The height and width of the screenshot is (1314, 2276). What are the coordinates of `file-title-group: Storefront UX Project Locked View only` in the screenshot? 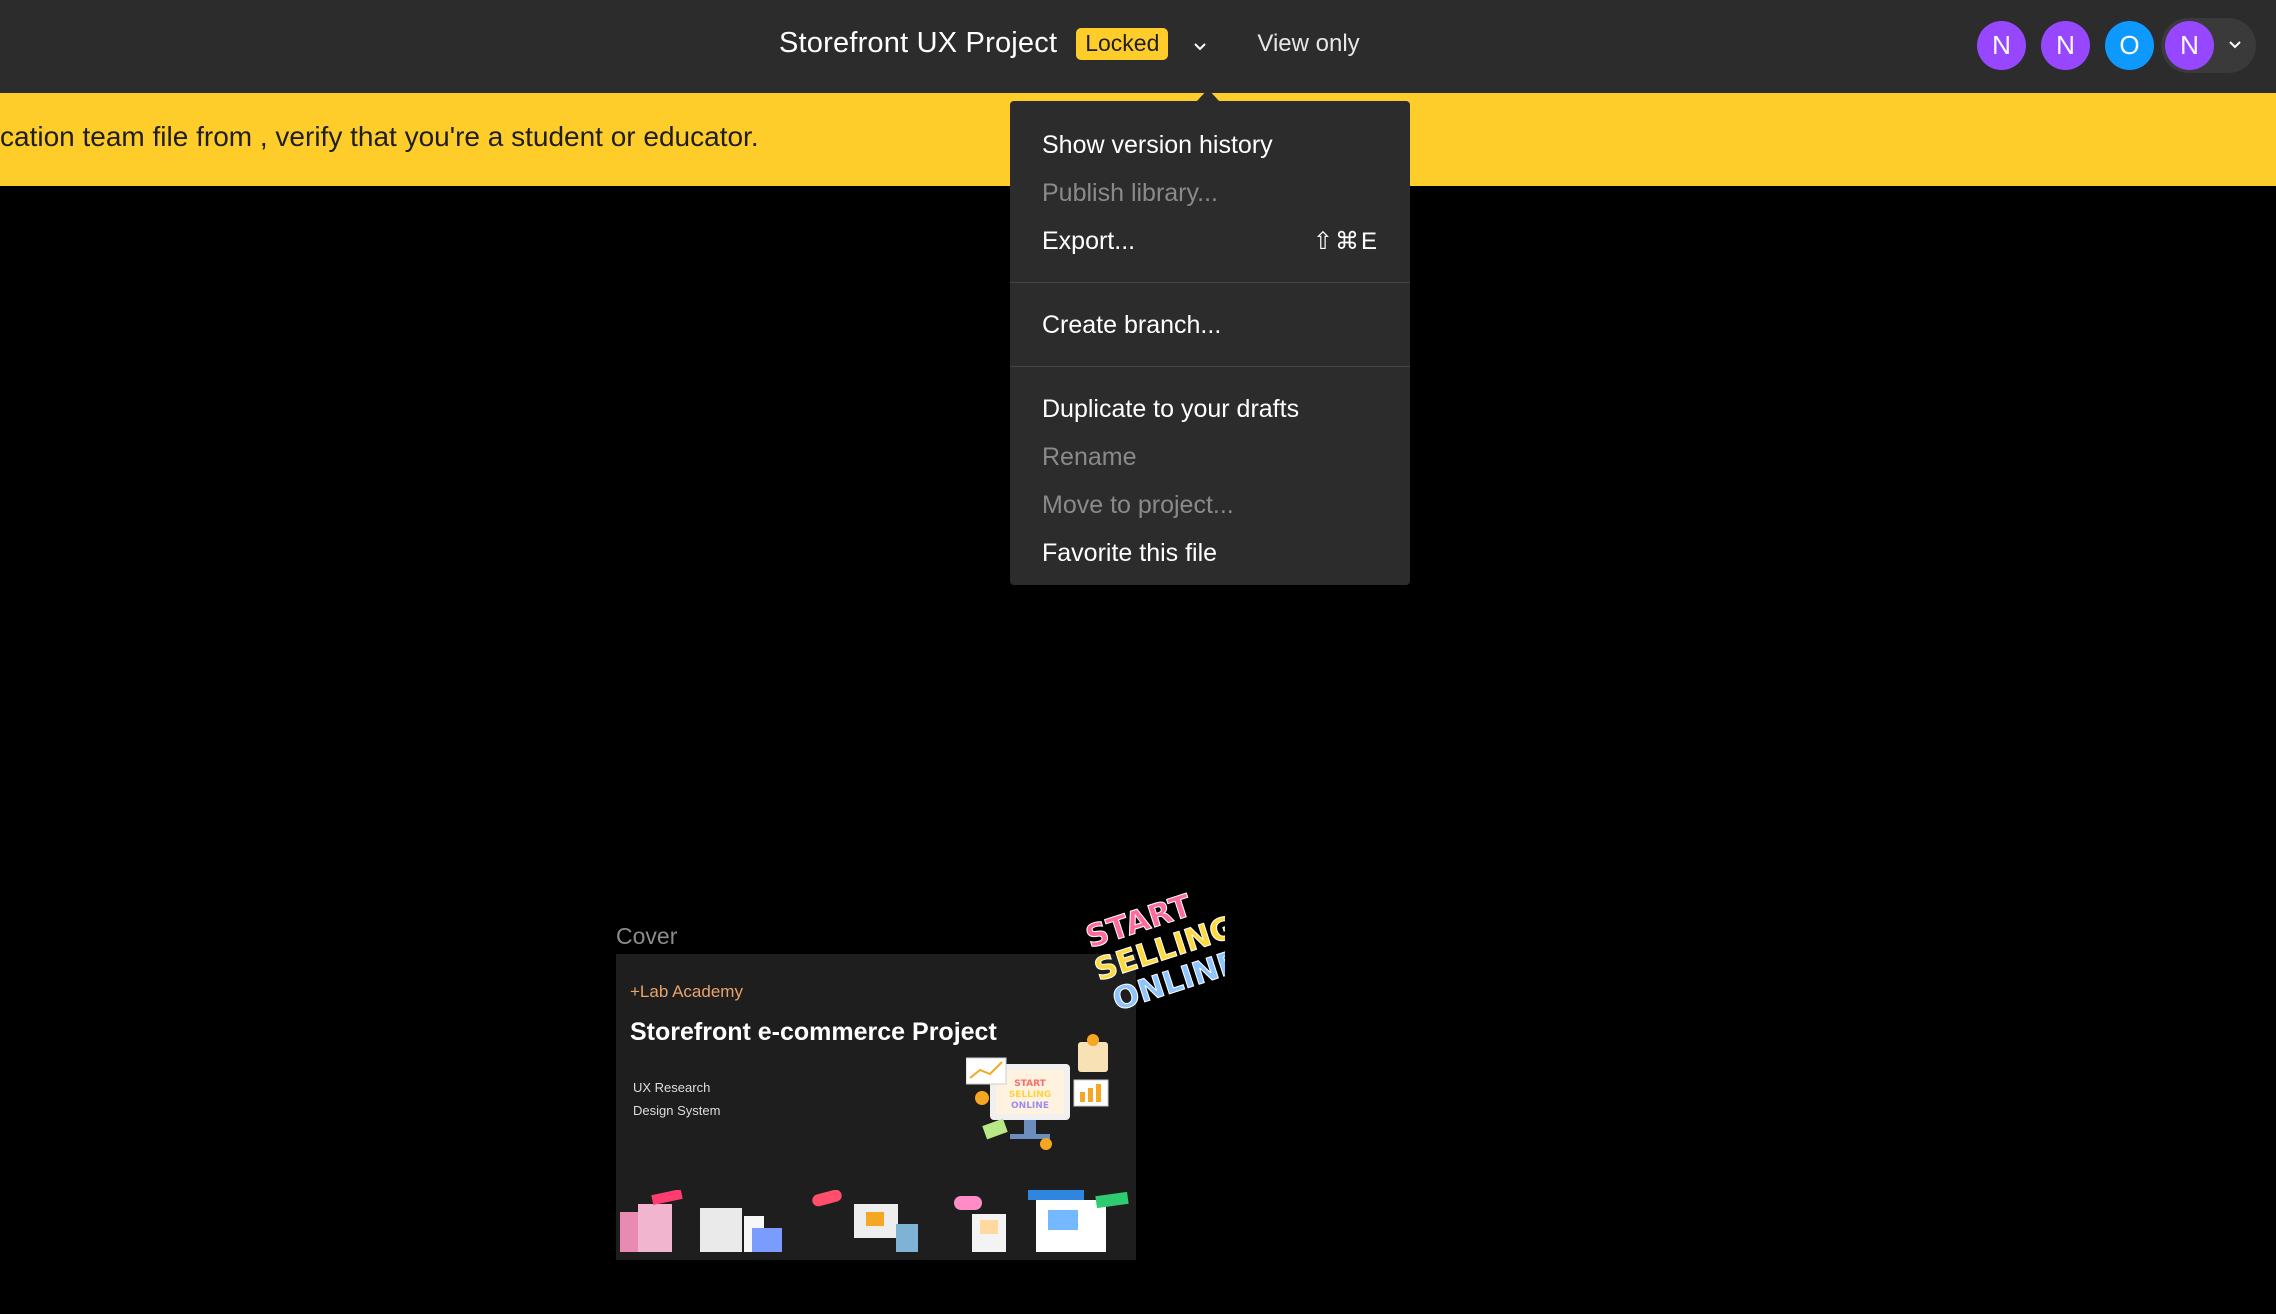 It's located at (1069, 43).